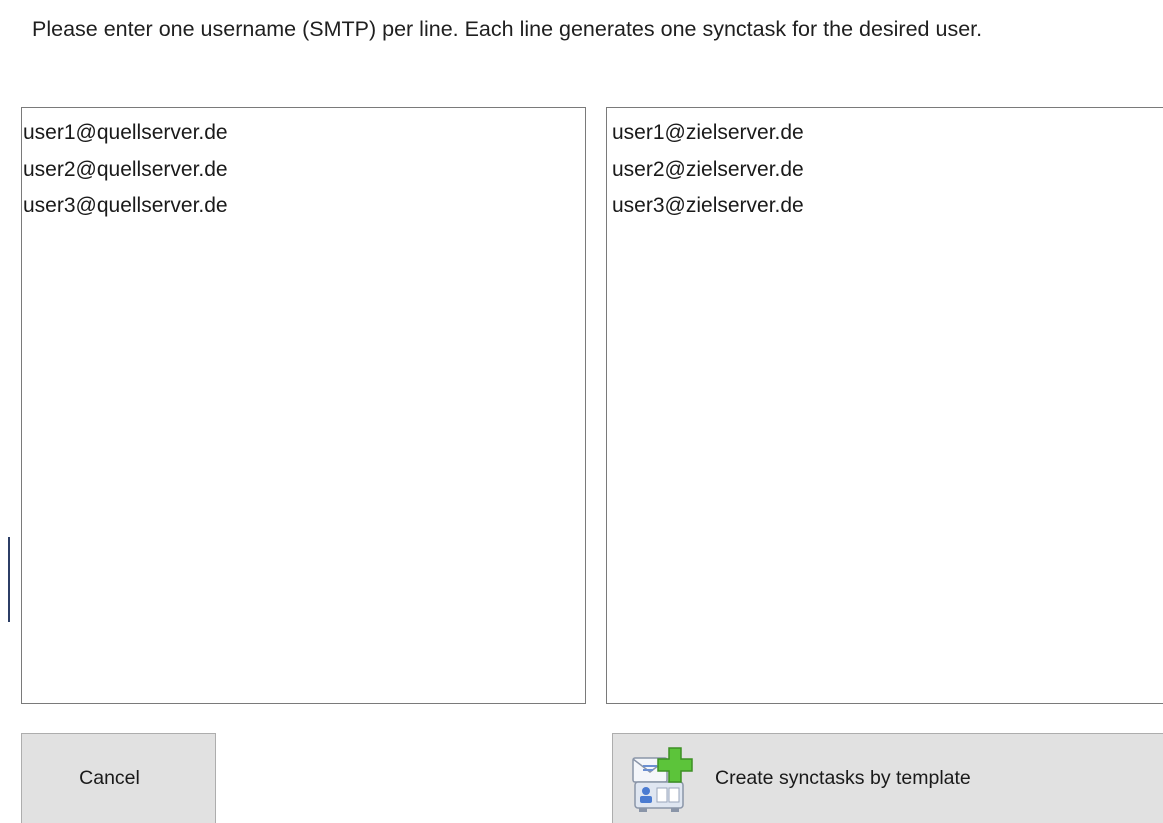 This screenshot has height=823, width=1163. Describe the element at coordinates (125, 205) in the screenshot. I see `source-user-line: user3@quellserver.de` at that location.